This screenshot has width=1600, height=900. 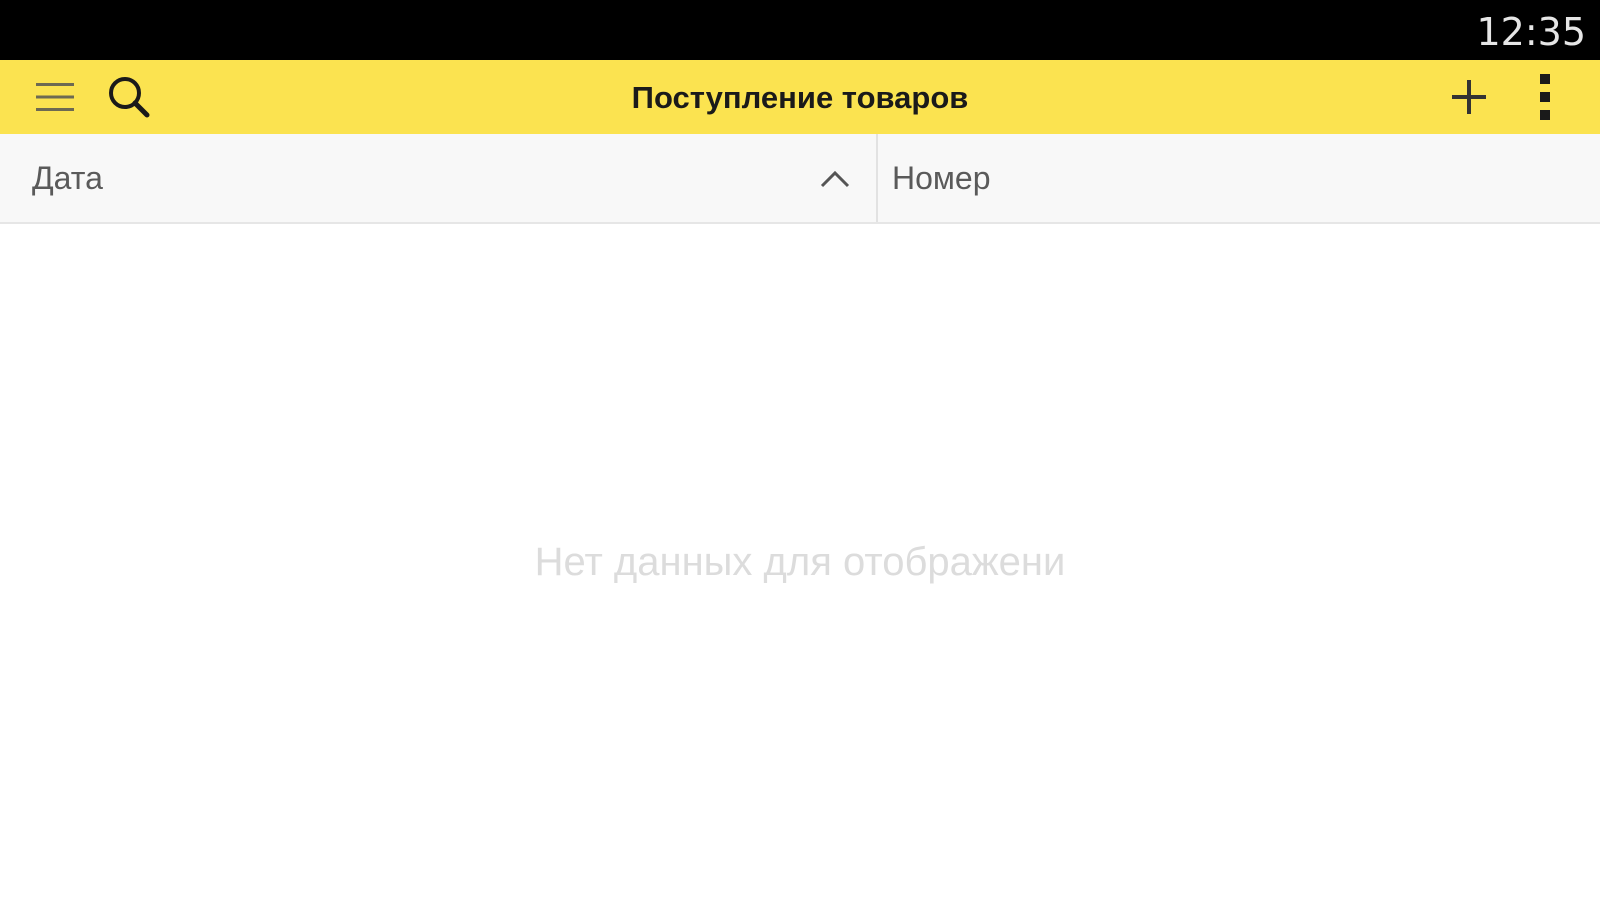 I want to click on status-time: 12:35, so click(x=1531, y=32).